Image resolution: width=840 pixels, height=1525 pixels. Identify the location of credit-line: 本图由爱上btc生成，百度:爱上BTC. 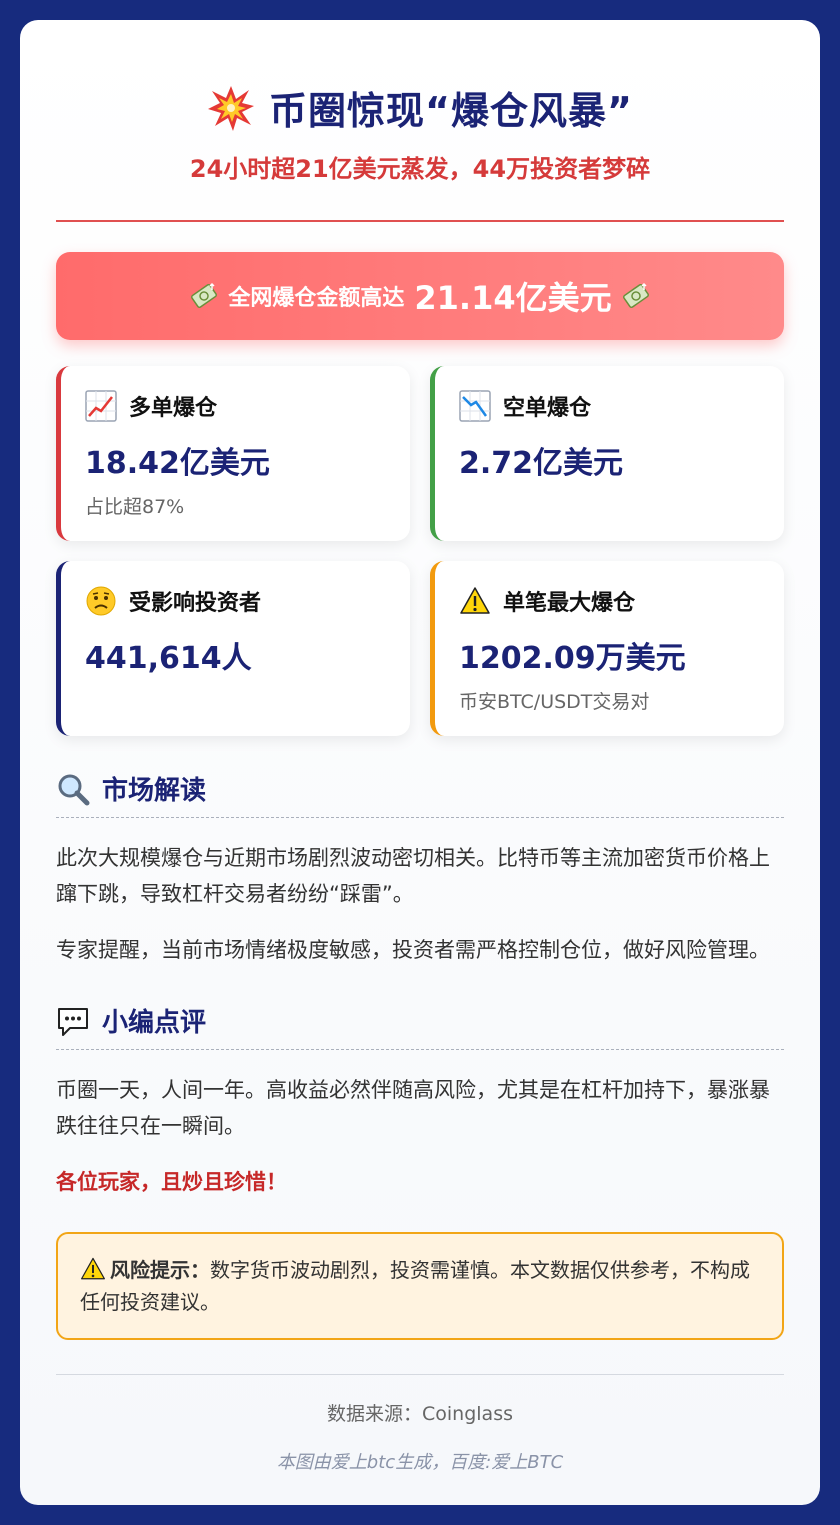
(420, 1462).